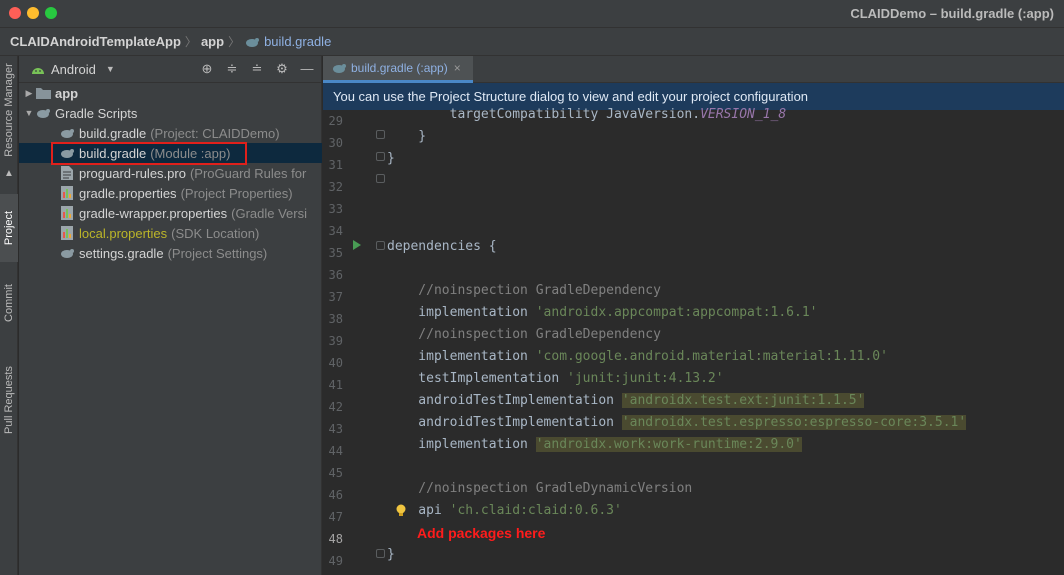 The height and width of the screenshot is (575, 1064). Describe the element at coordinates (335, 143) in the screenshot. I see `line-number: 30` at that location.